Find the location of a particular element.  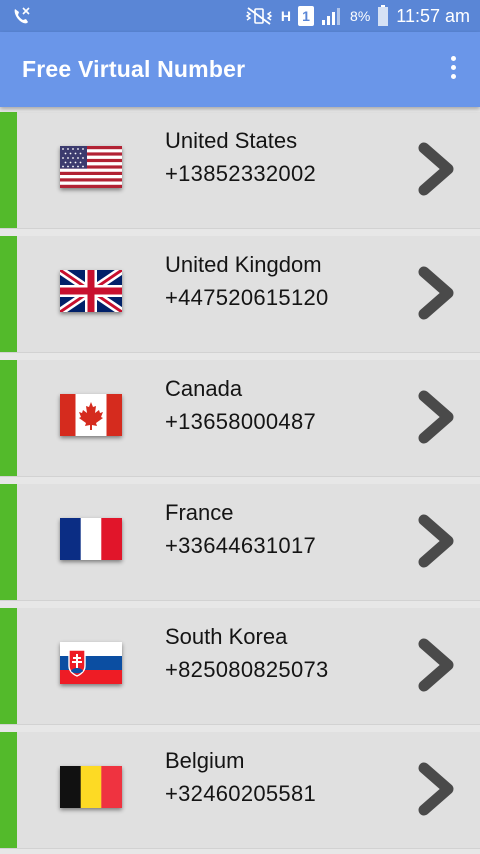

network-type-icon: H is located at coordinates (286, 16).